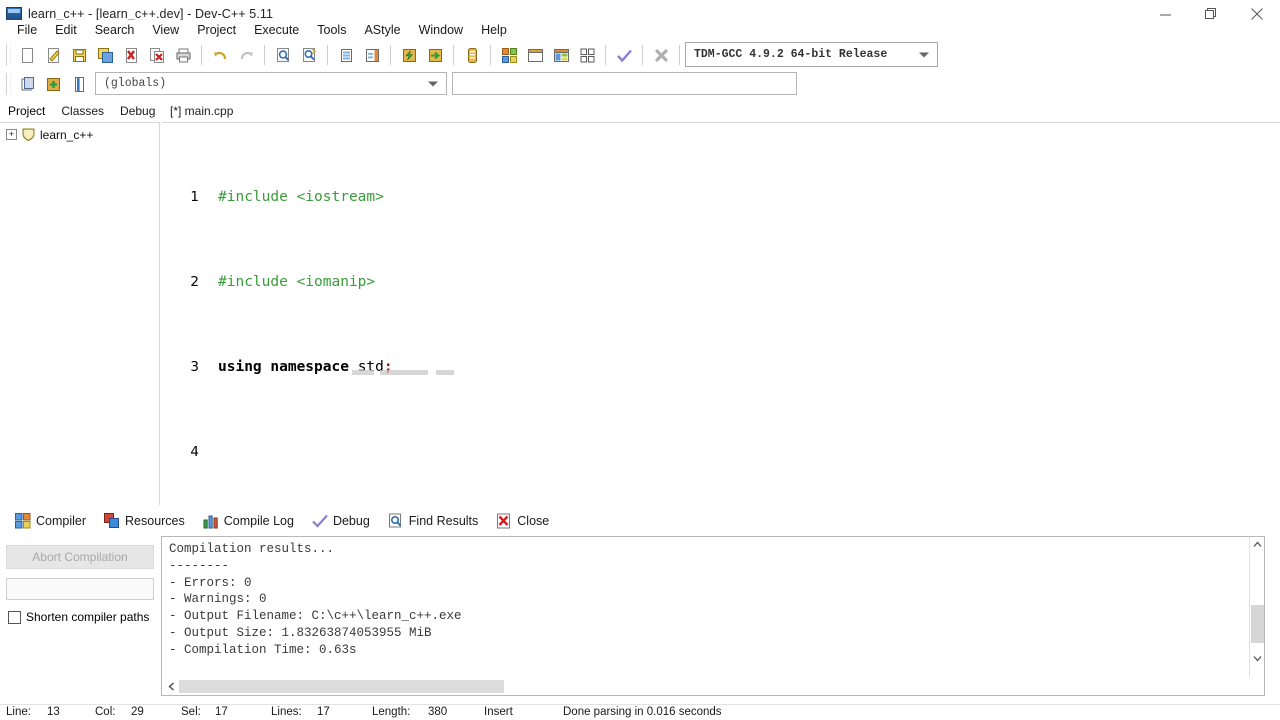 This screenshot has height=720, width=1280. What do you see at coordinates (498, 712) in the screenshot?
I see `status-insert-mode: Insert` at bounding box center [498, 712].